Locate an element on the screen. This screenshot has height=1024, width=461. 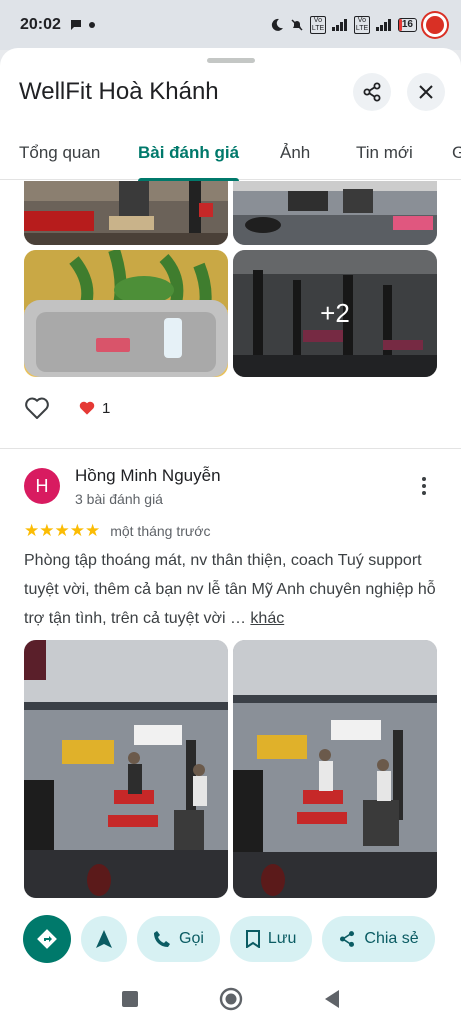
tab-overview: Tổng quan is located at coordinates (59, 153).